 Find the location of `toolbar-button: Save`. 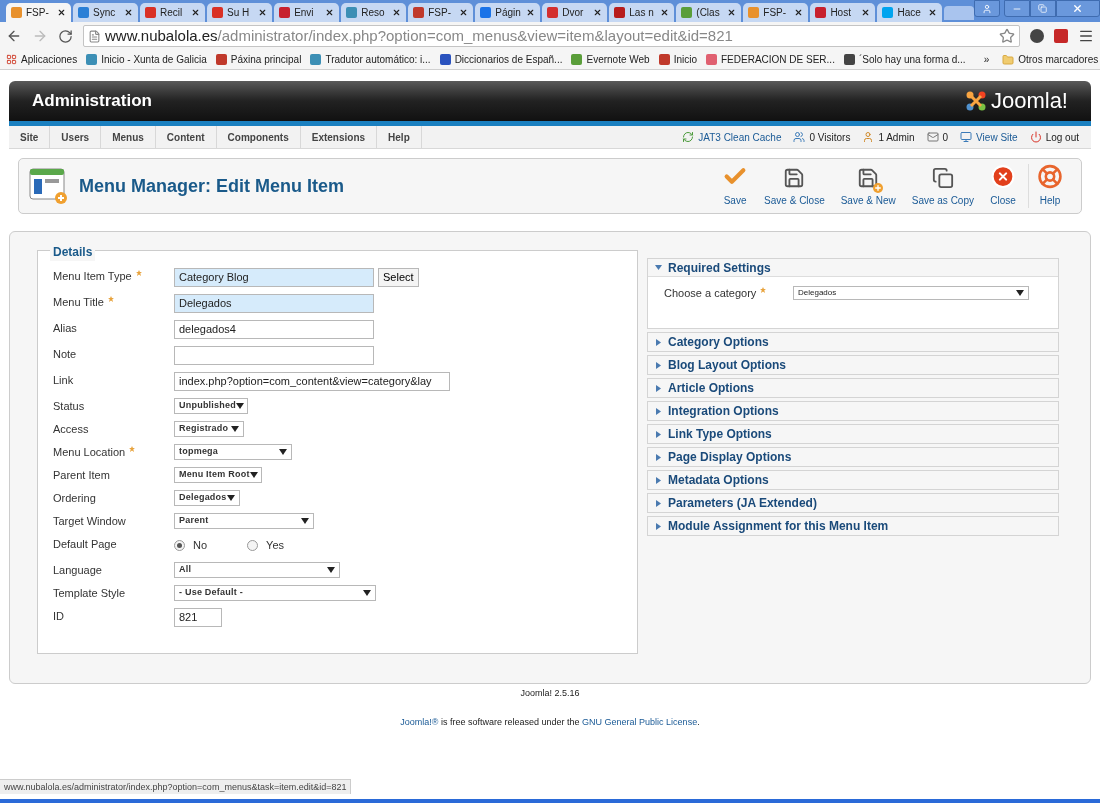

toolbar-button: Save is located at coordinates (735, 186).